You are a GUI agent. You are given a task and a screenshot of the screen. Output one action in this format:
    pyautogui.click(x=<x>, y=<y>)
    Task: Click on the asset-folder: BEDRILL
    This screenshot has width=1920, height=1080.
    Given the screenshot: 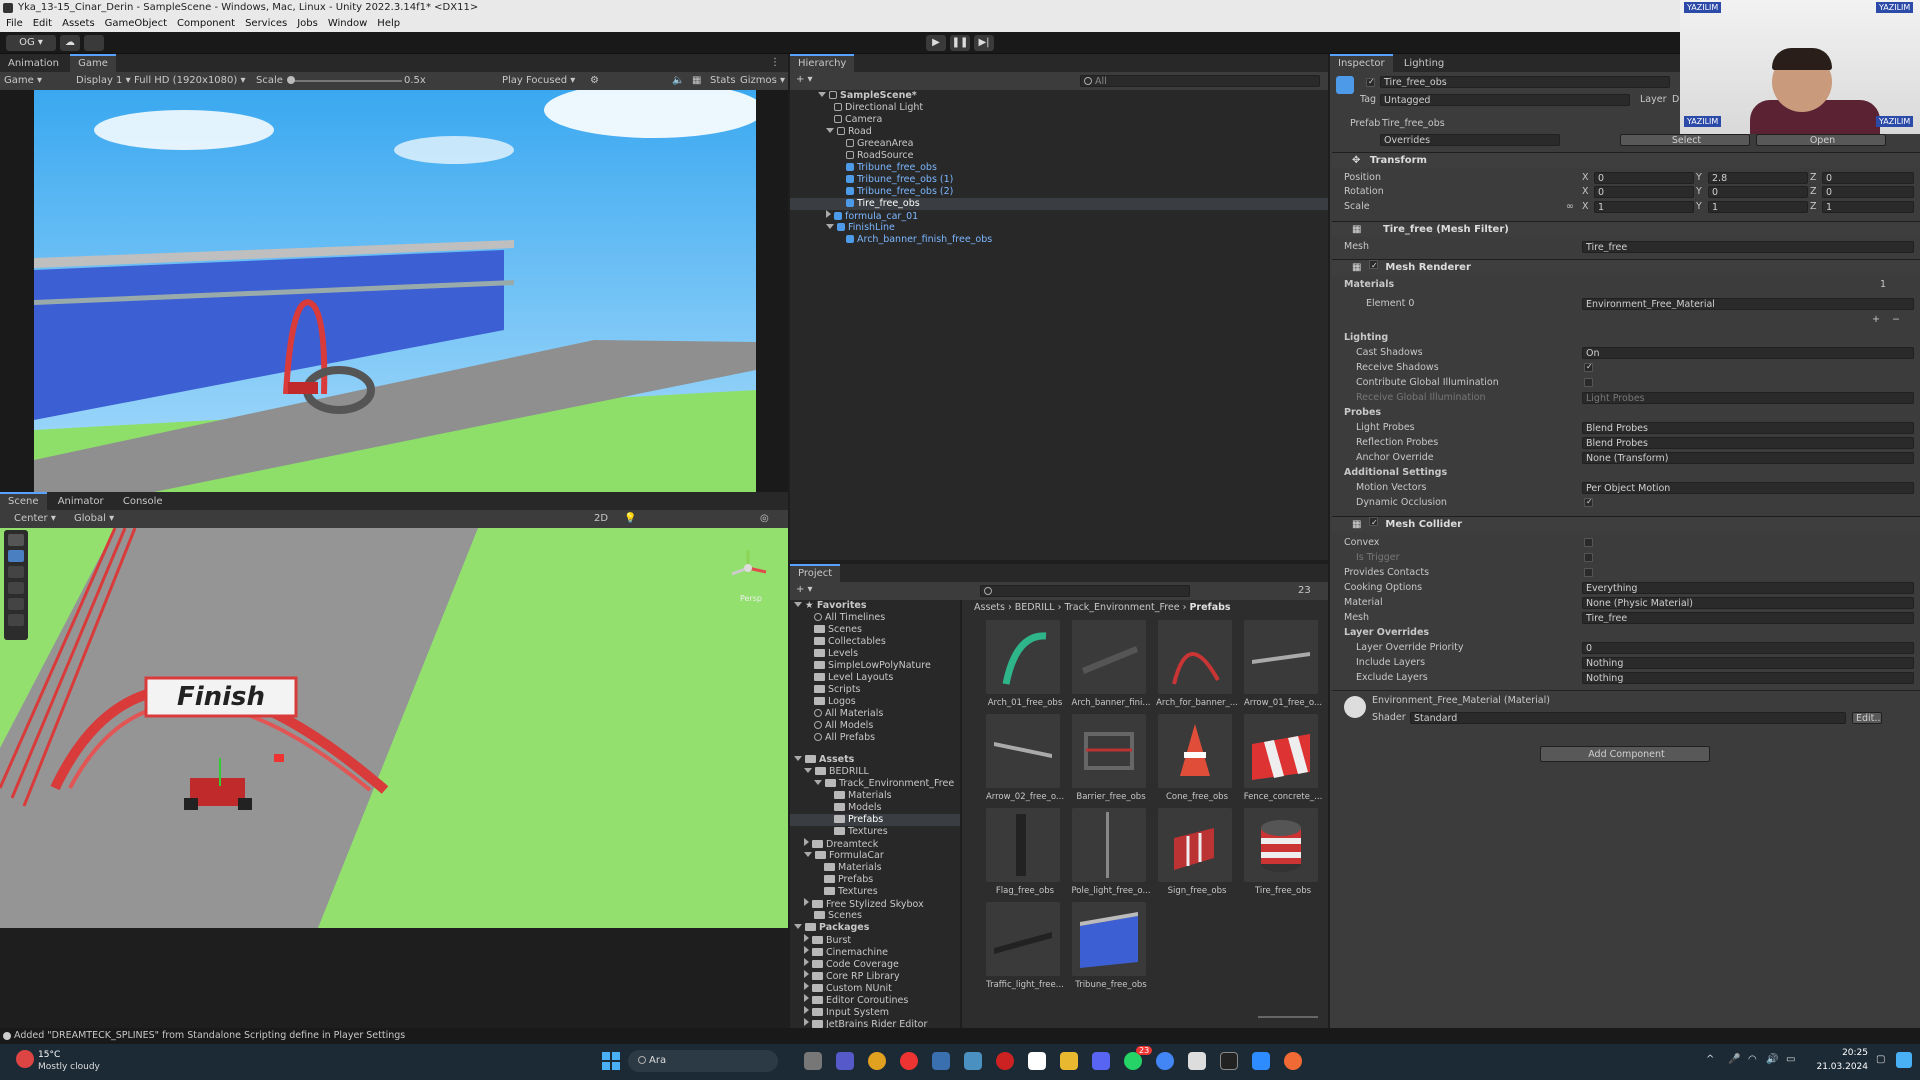 What is the action you would take?
    pyautogui.click(x=836, y=772)
    